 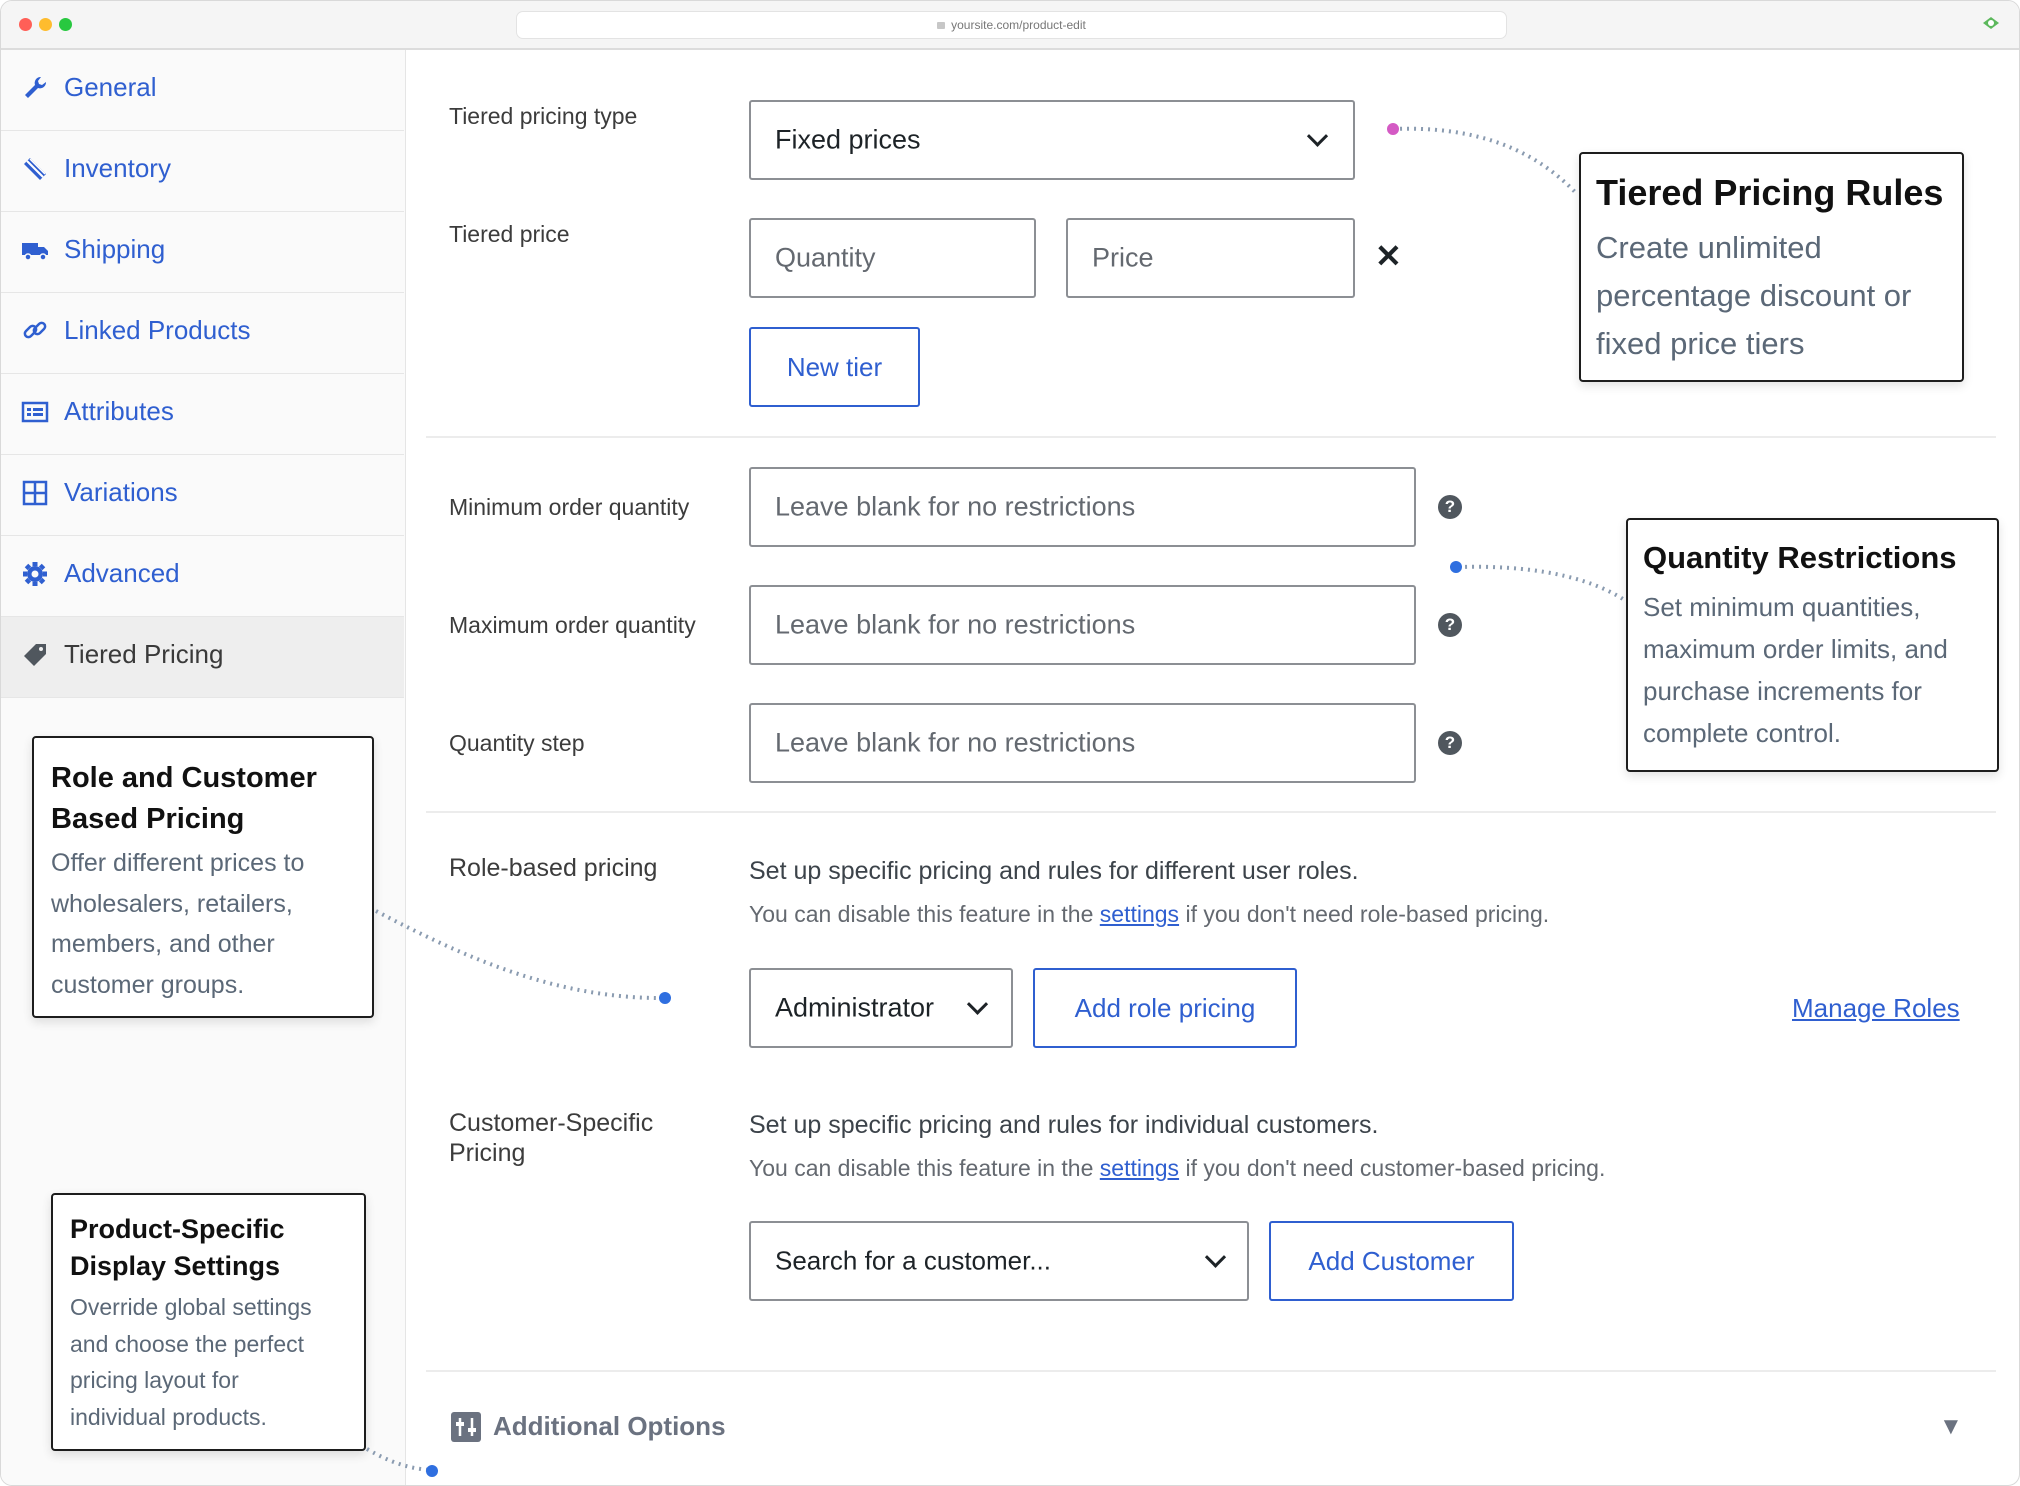 What do you see at coordinates (551, 1123) in the screenshot?
I see `label-line: Customer-Specific` at bounding box center [551, 1123].